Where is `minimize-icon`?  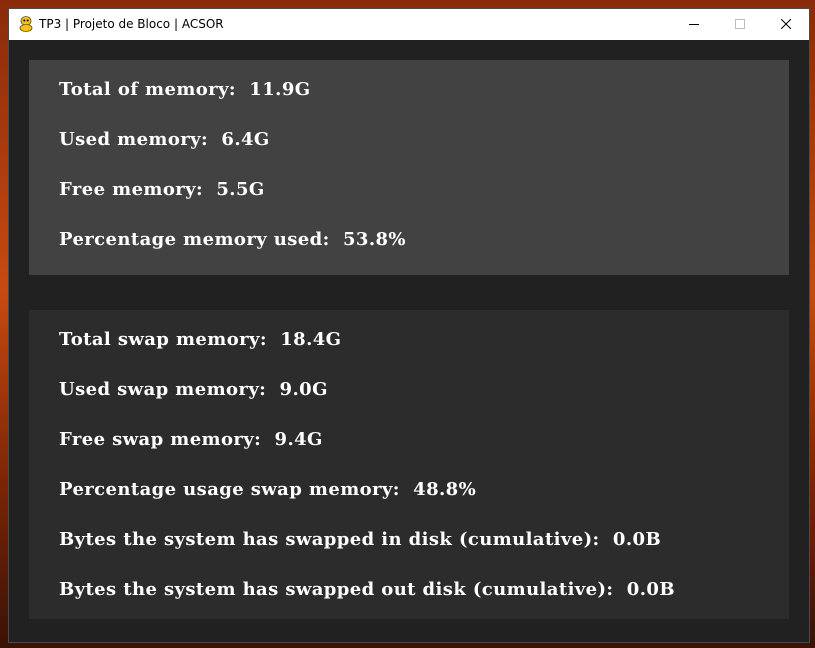
minimize-icon is located at coordinates (694, 24).